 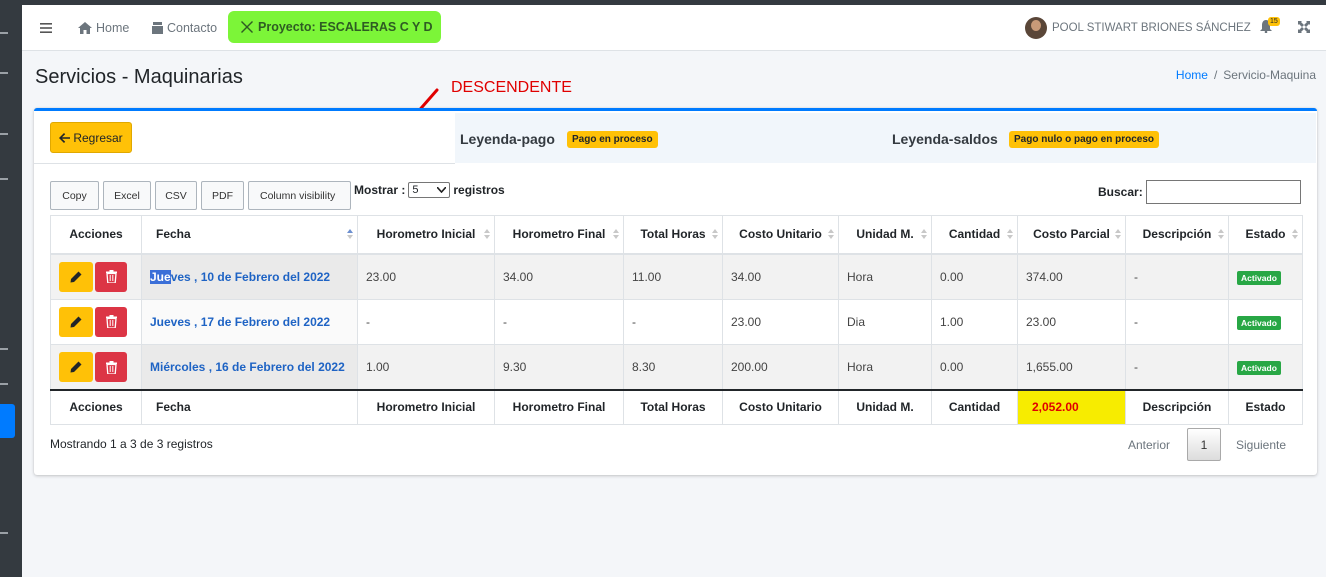 What do you see at coordinates (1274, 21) in the screenshot?
I see `notification-count-badge: 15` at bounding box center [1274, 21].